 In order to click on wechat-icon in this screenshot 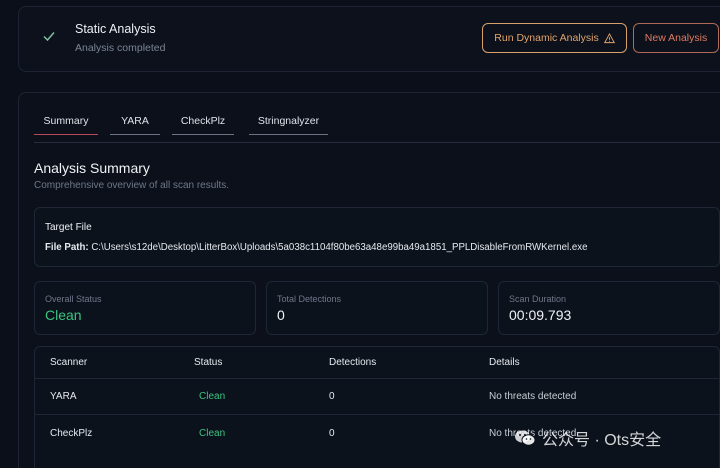, I will do `click(525, 438)`.